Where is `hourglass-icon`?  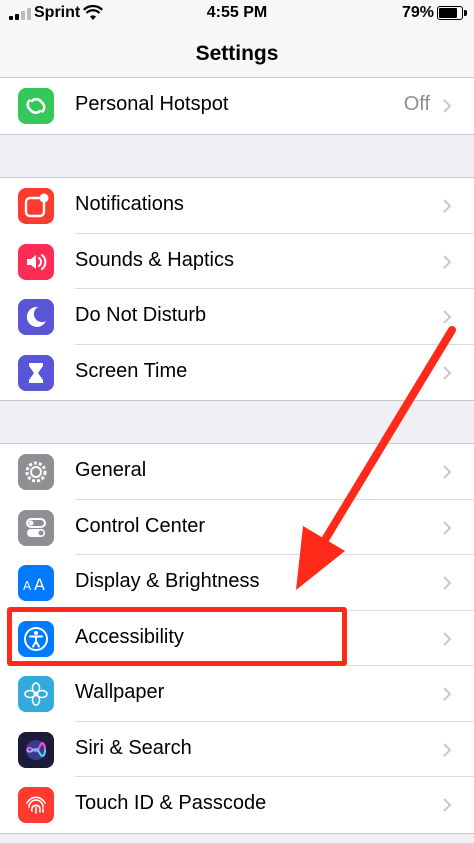
hourglass-icon is located at coordinates (36, 372).